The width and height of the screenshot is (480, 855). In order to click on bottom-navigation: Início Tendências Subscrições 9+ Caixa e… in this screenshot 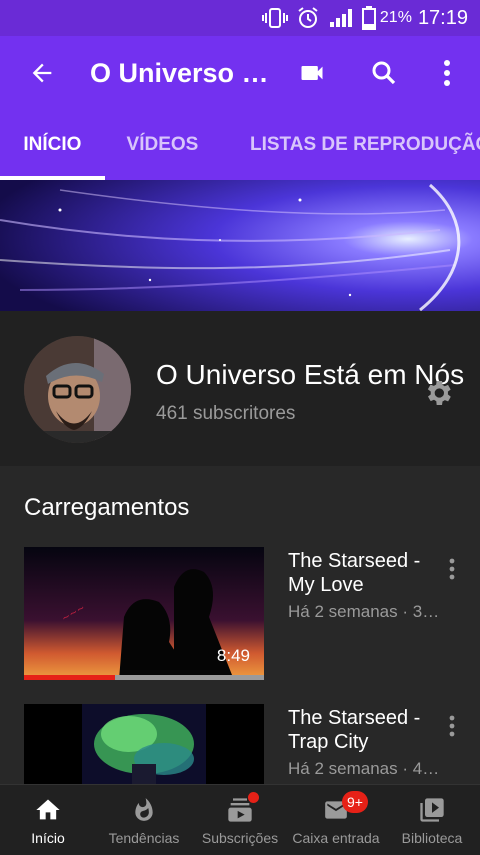, I will do `click(240, 819)`.